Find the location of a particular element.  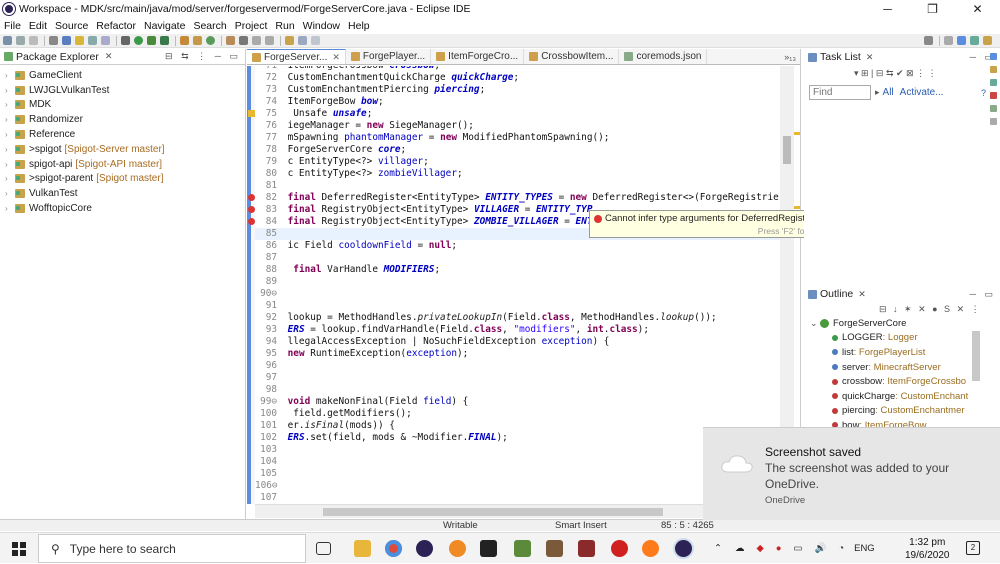

coverage-icon is located at coordinates (164, 40).